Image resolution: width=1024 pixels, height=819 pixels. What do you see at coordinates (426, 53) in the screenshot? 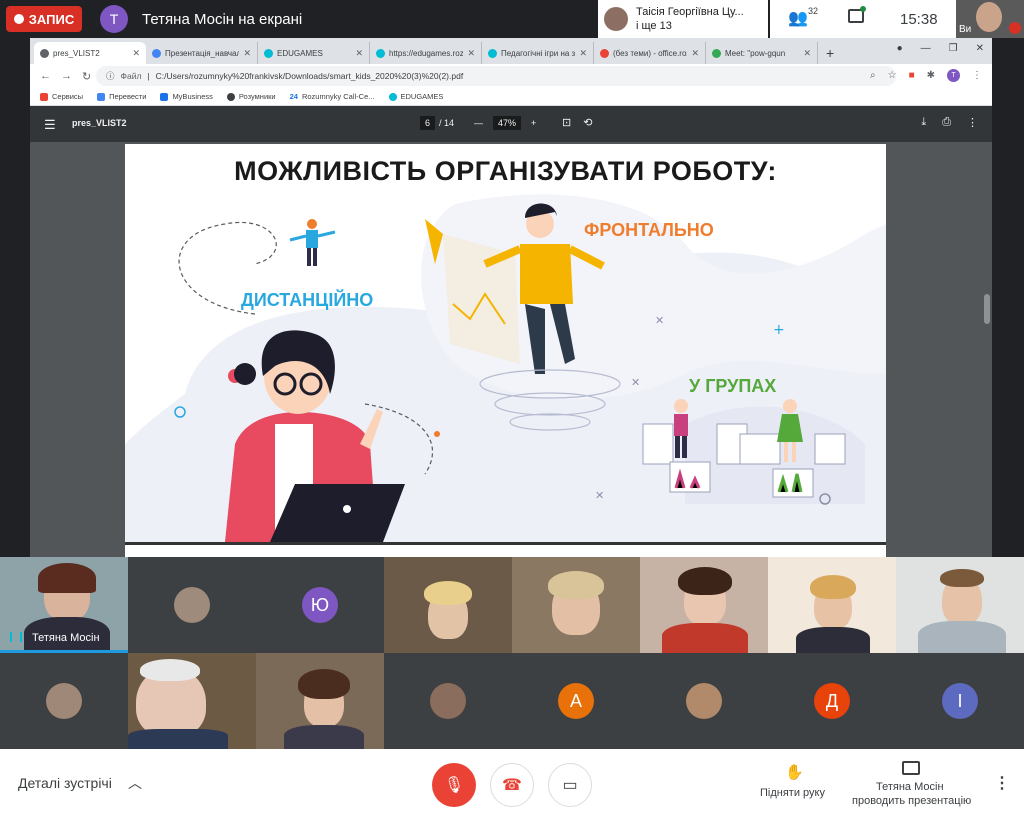
I see `tab-3: https://edugames.roz ✕` at bounding box center [426, 53].